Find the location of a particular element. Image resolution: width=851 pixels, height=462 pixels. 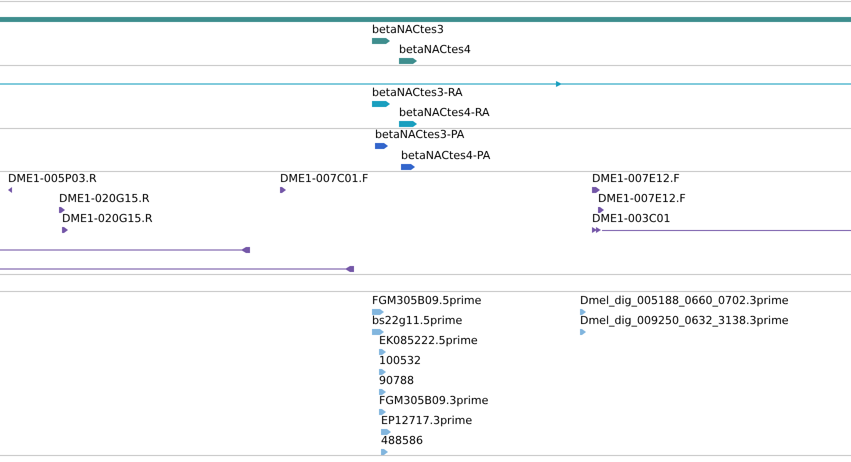

feature-label: DME1-007C01.F is located at coordinates (324, 178).